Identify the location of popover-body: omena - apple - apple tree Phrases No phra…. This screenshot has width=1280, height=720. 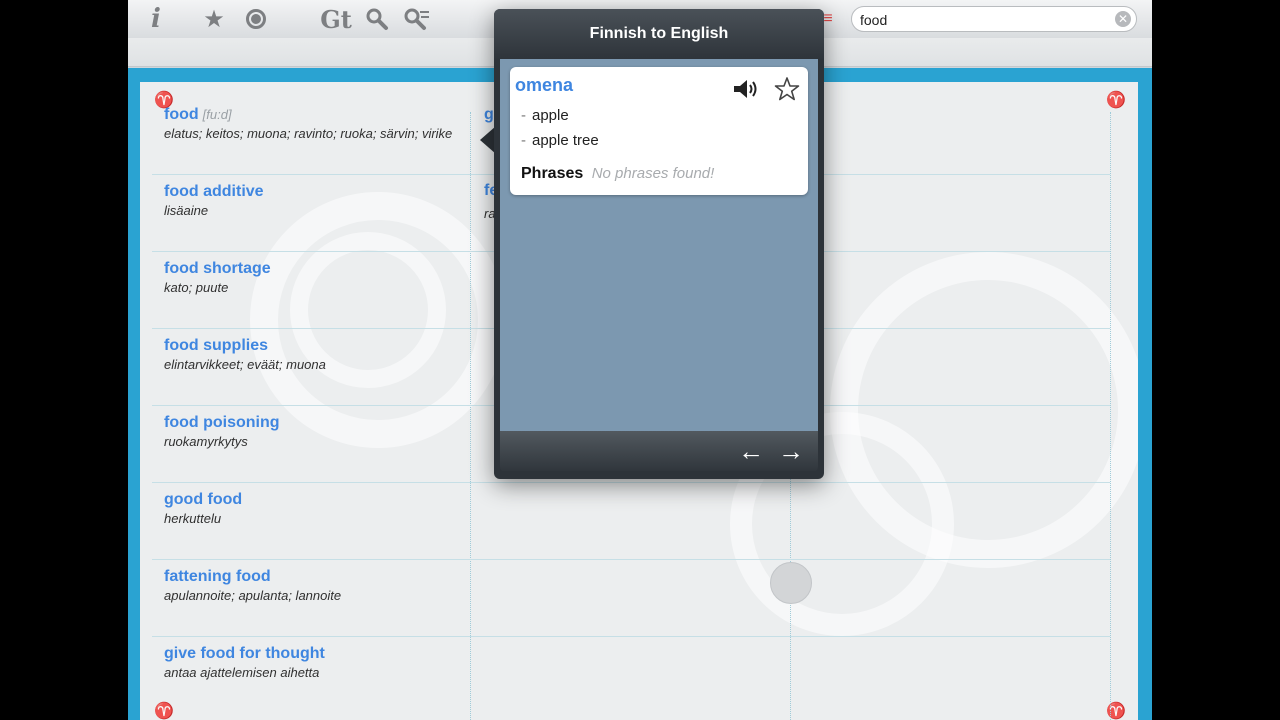
(659, 245).